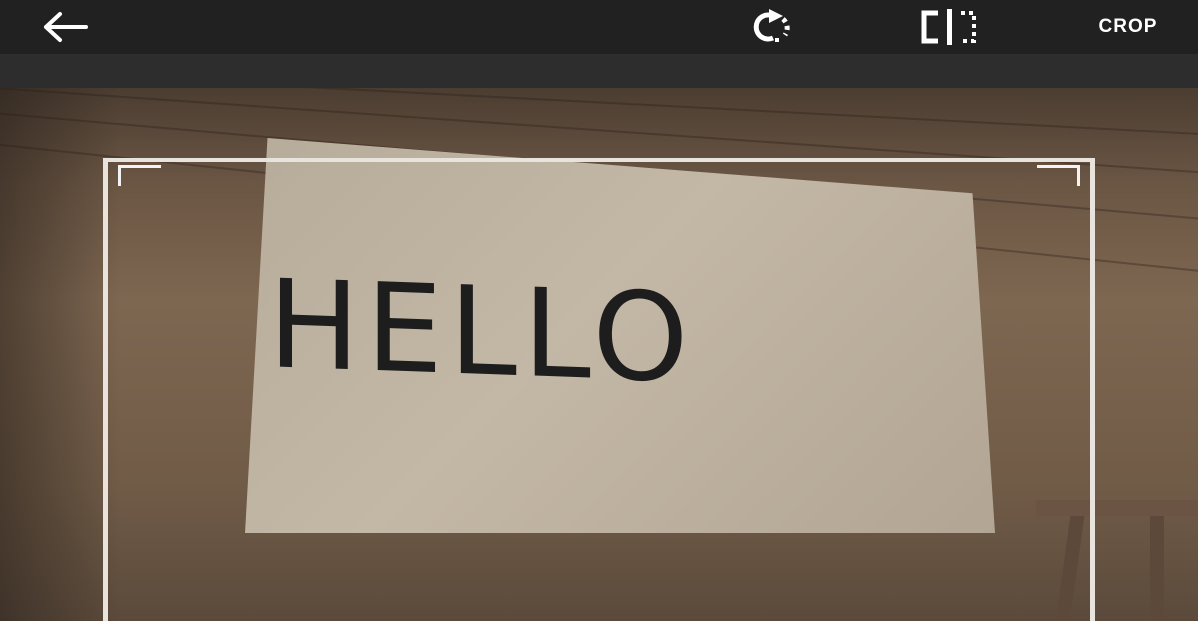  Describe the element at coordinates (1157, 568) in the screenshot. I see `table-leg` at that location.